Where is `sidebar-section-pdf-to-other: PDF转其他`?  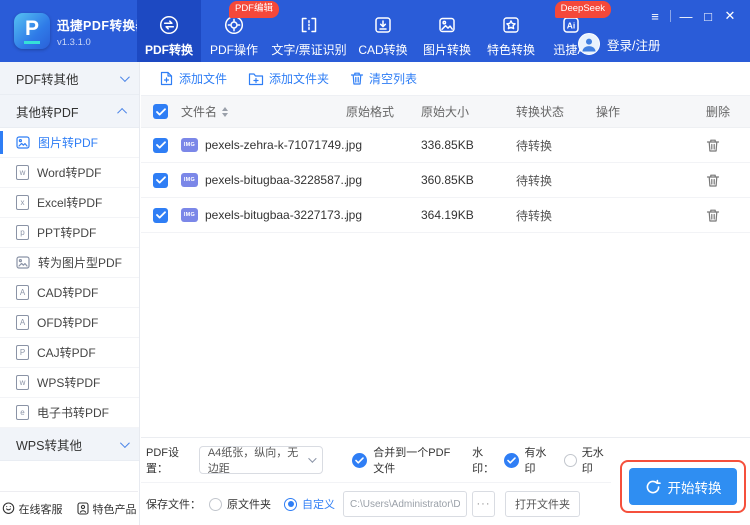 sidebar-section-pdf-to-other: PDF转其他 is located at coordinates (69, 78).